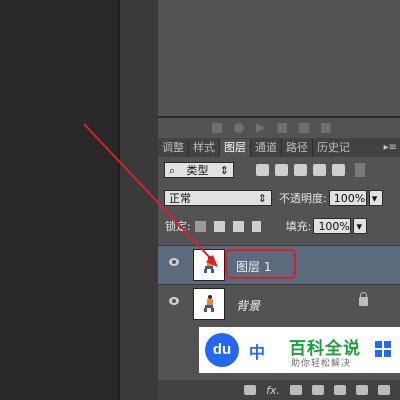  I want to click on filter-toggle-icon, so click(360, 170).